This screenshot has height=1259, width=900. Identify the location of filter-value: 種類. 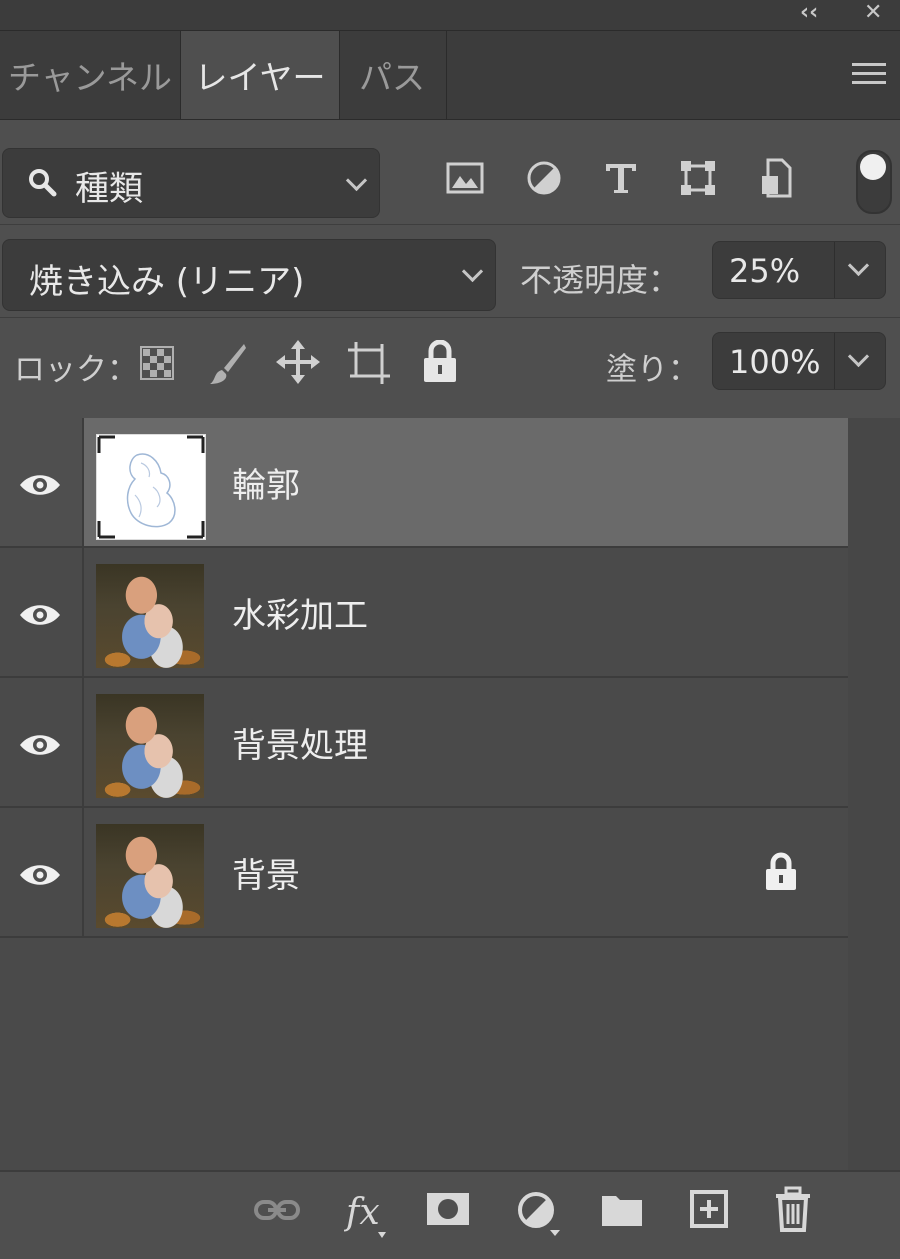
(109, 189).